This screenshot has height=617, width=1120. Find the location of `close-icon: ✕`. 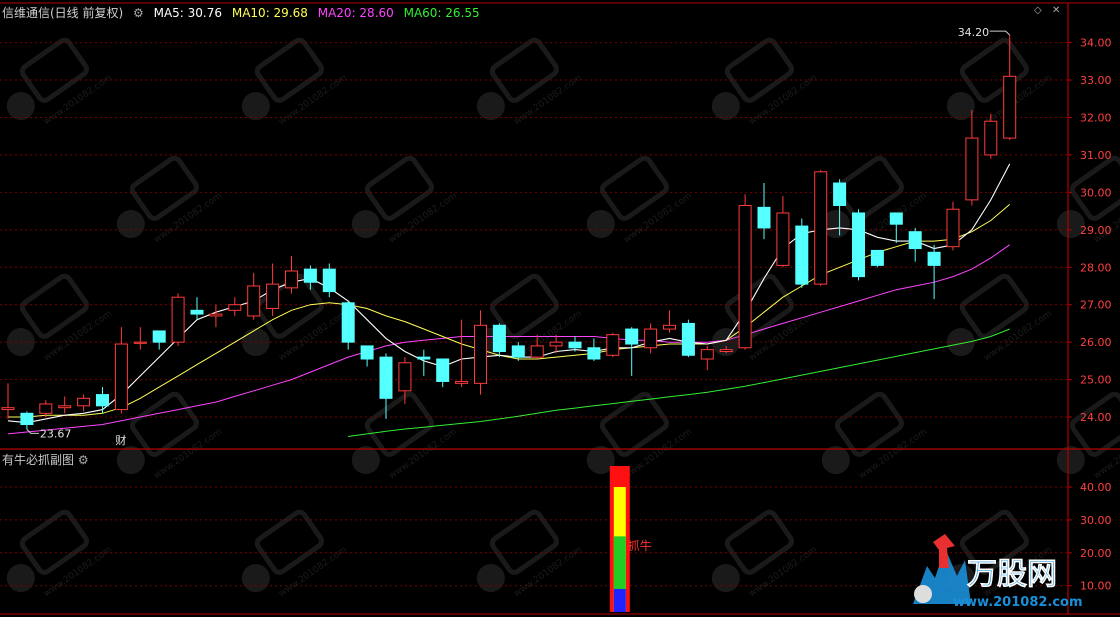

close-icon: ✕ is located at coordinates (1056, 10).